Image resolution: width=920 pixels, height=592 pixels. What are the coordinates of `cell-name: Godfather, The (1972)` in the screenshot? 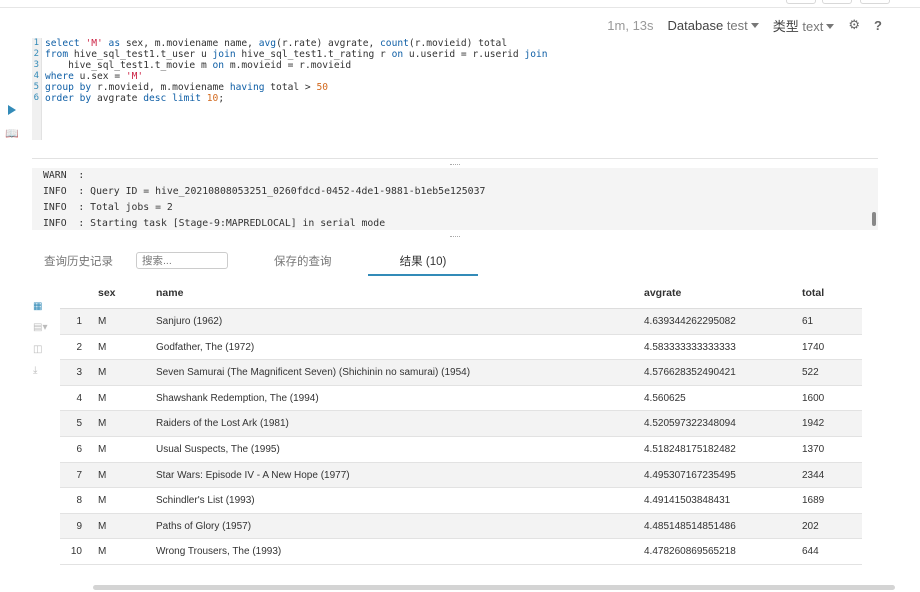 It's located at (205, 347).